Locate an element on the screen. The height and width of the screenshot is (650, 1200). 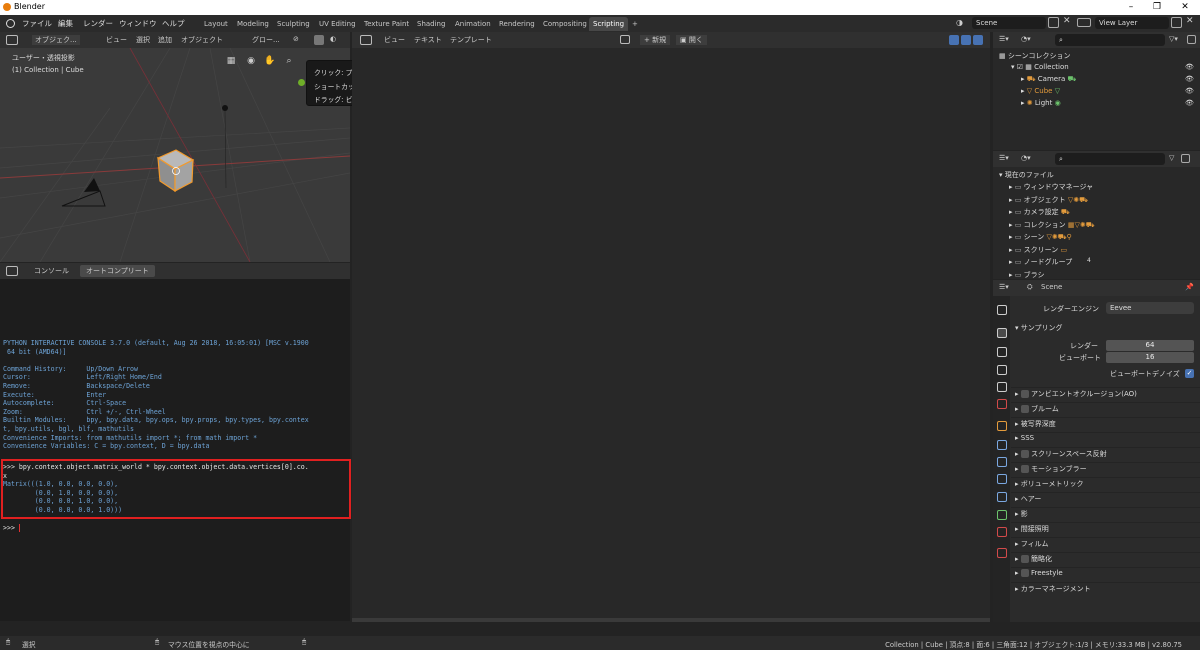
tab-modeling: Modeling is located at coordinates (253, 24).